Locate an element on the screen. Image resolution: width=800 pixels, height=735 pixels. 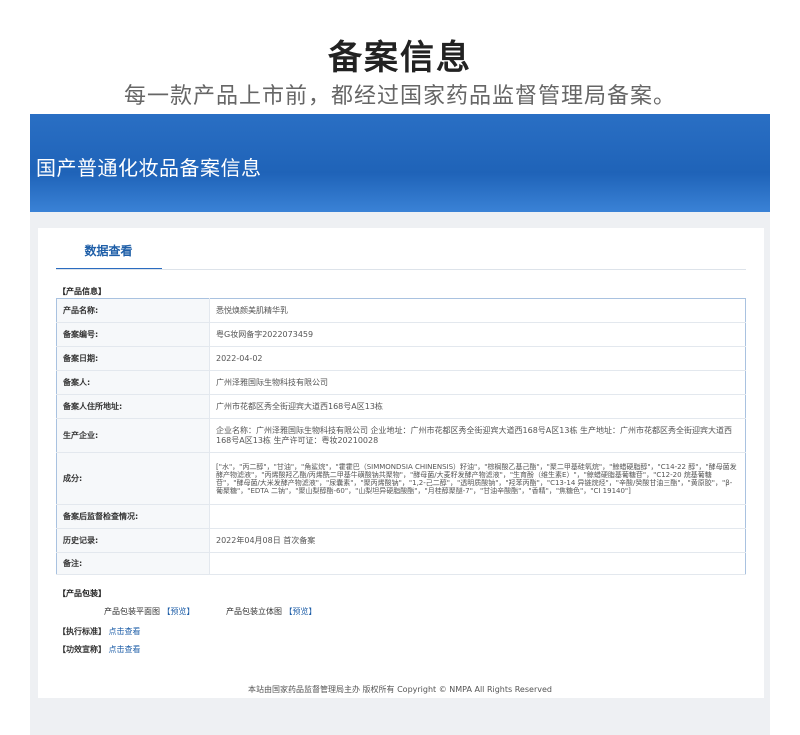
tab-data-view: 数据查看 is located at coordinates (108, 255).